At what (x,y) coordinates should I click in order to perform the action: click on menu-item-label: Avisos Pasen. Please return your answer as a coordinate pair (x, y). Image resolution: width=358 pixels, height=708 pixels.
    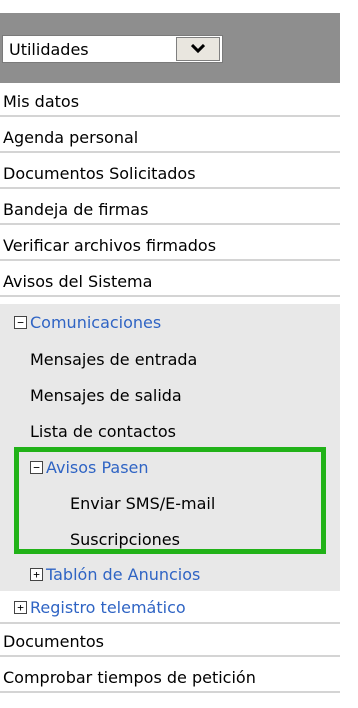
    Looking at the image, I should click on (97, 467).